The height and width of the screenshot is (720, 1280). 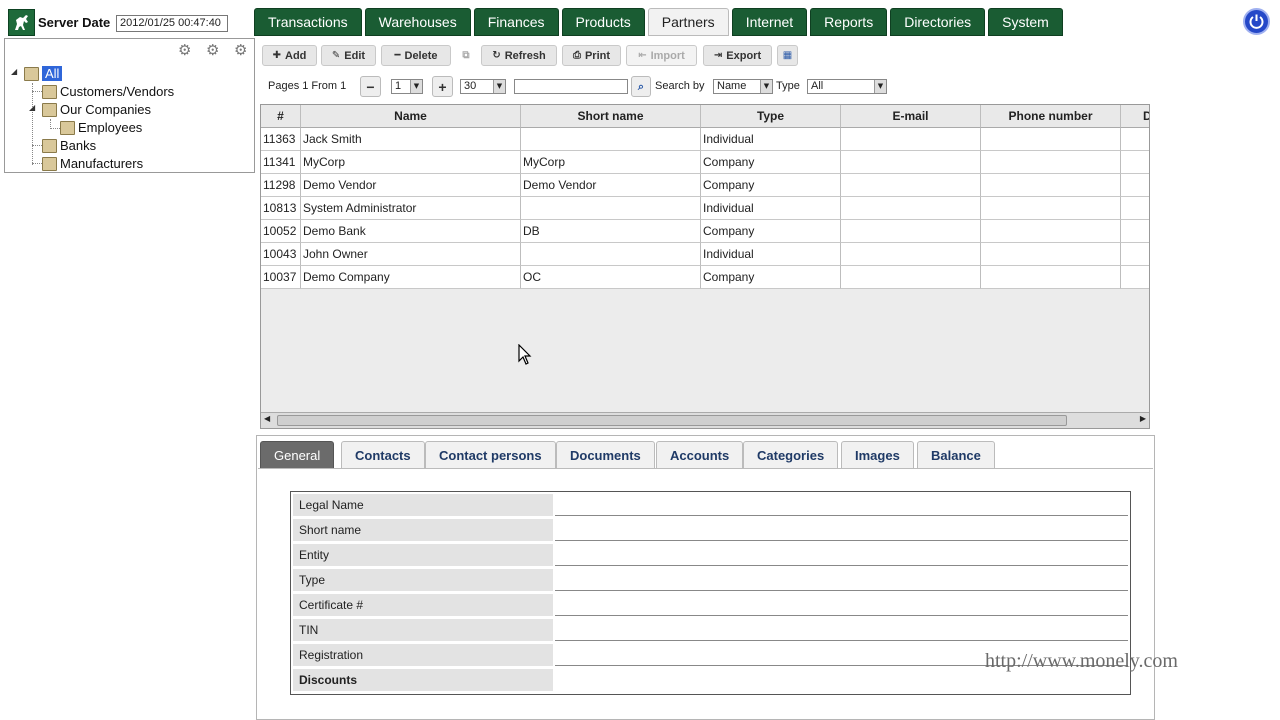 What do you see at coordinates (911, 116) in the screenshot?
I see `column-header-email: E-mail` at bounding box center [911, 116].